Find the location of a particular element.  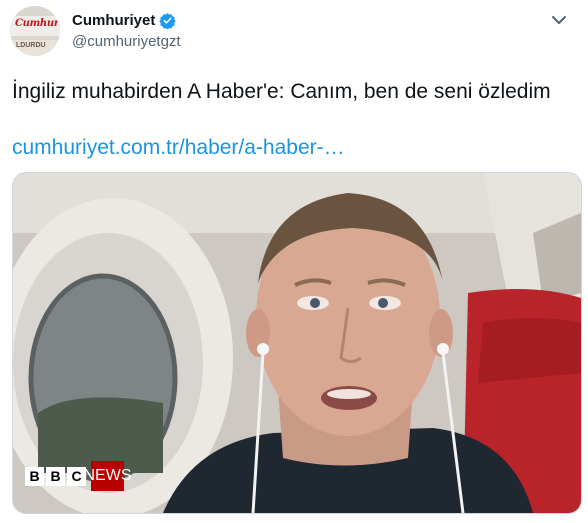

chevron-down-icon is located at coordinates (559, 20).